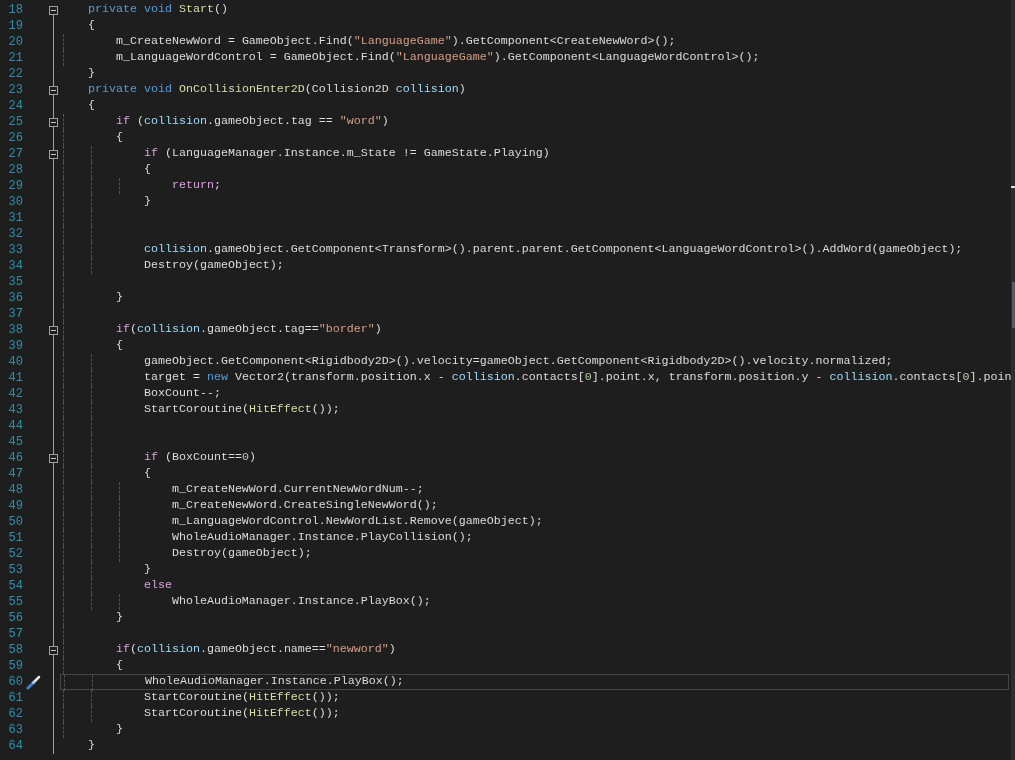  I want to click on line-number: 52, so click(15, 554).